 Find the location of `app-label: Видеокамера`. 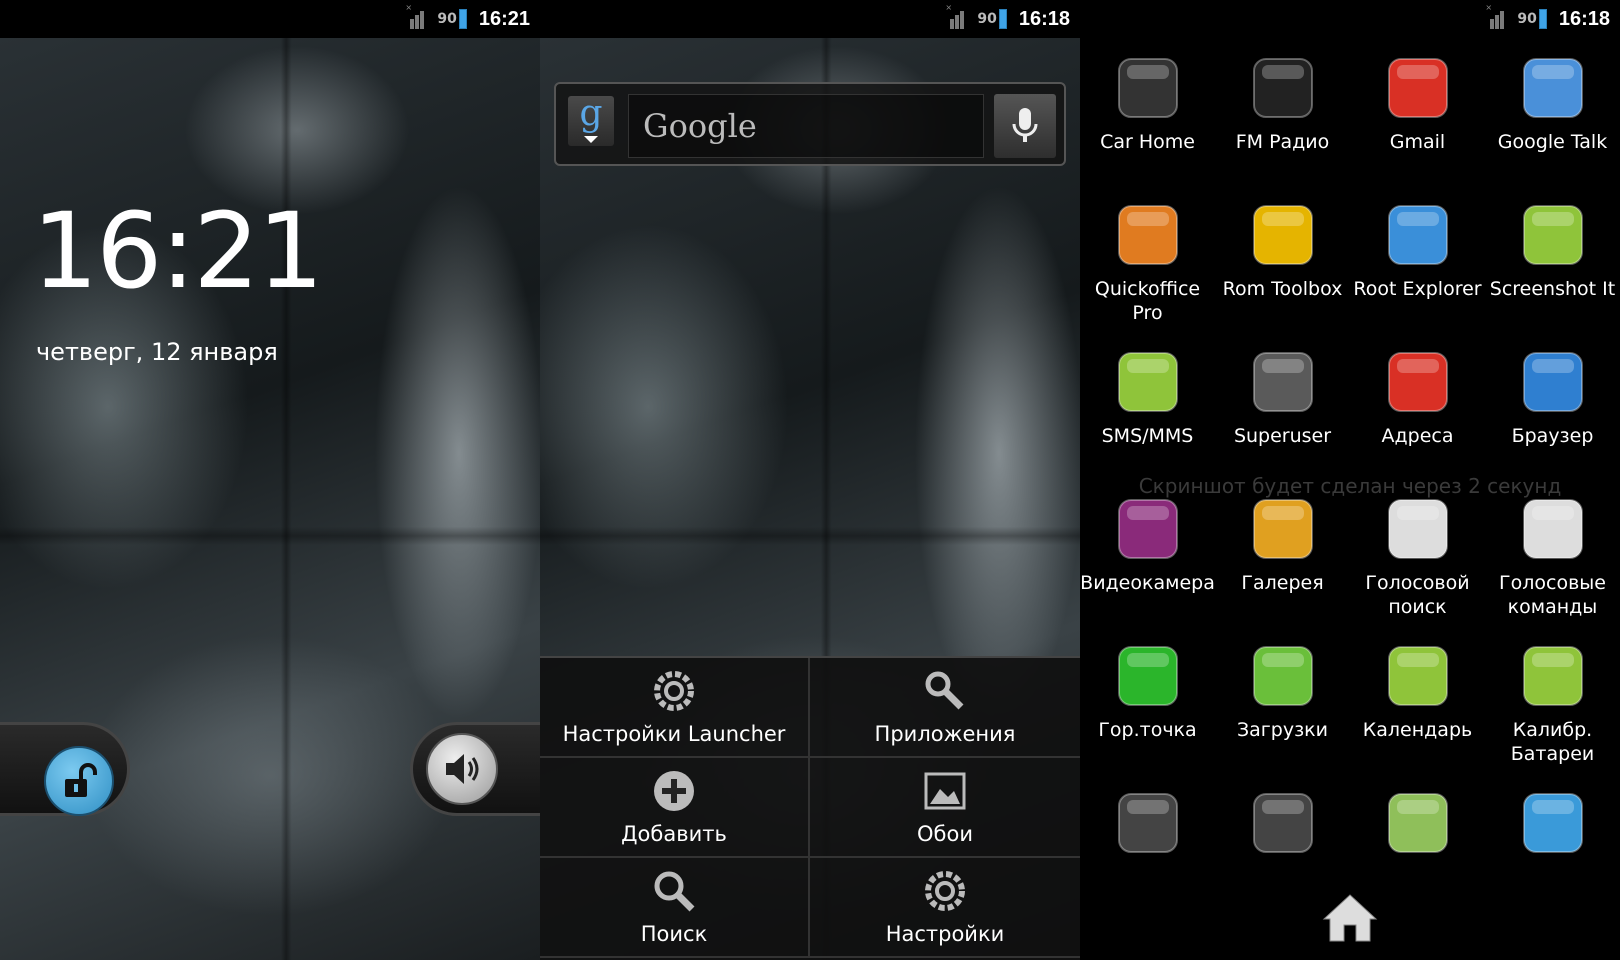

app-label: Видеокамера is located at coordinates (1147, 583).